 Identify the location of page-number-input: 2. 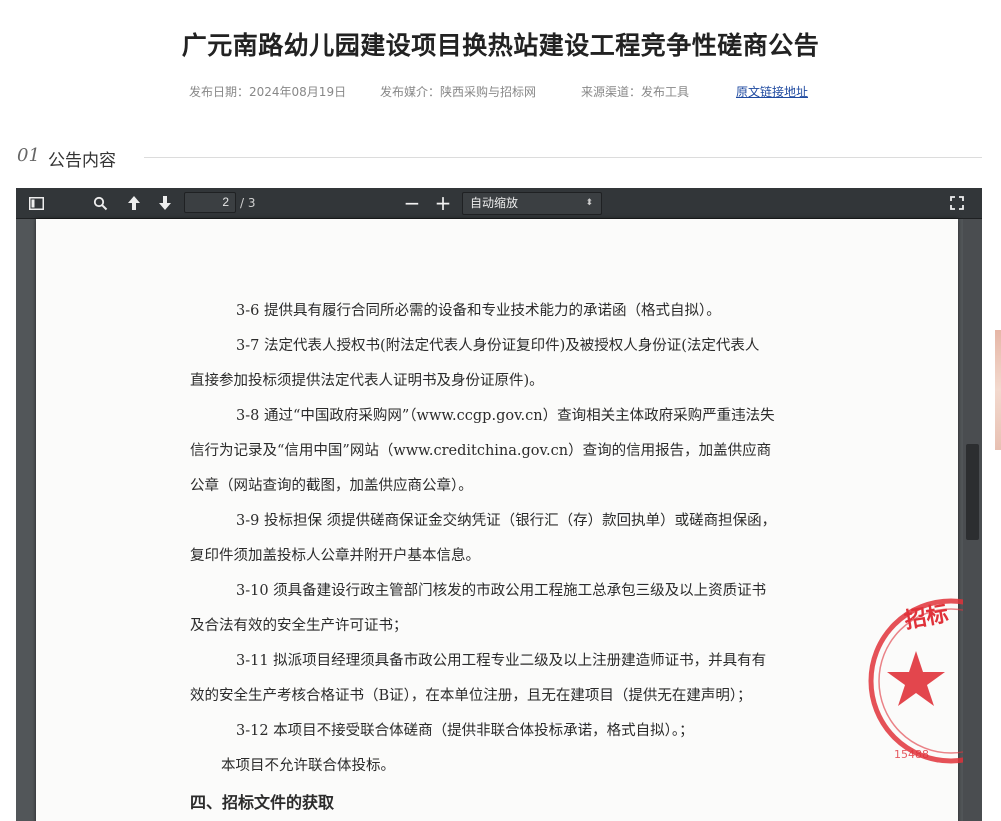
(210, 202).